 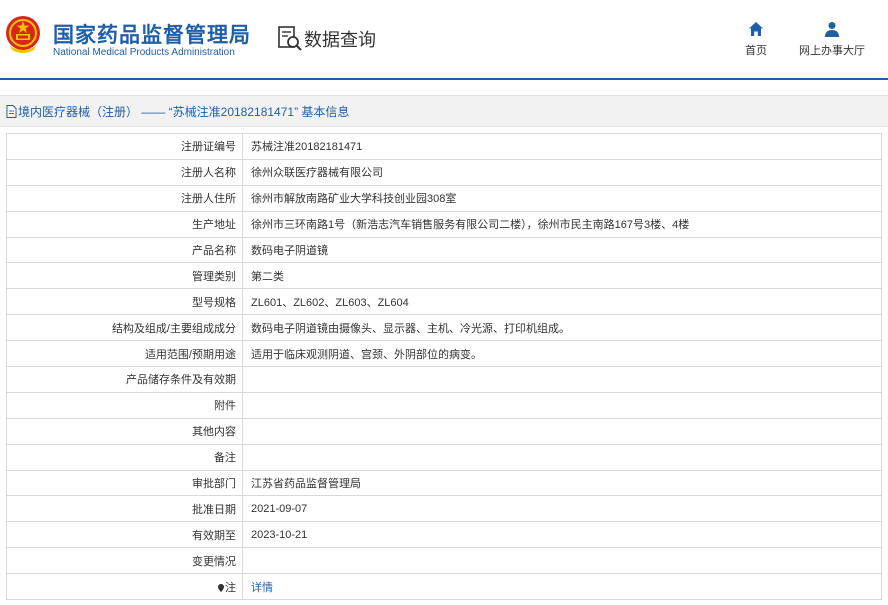 I want to click on field-label: 型号规格, so click(x=124, y=302).